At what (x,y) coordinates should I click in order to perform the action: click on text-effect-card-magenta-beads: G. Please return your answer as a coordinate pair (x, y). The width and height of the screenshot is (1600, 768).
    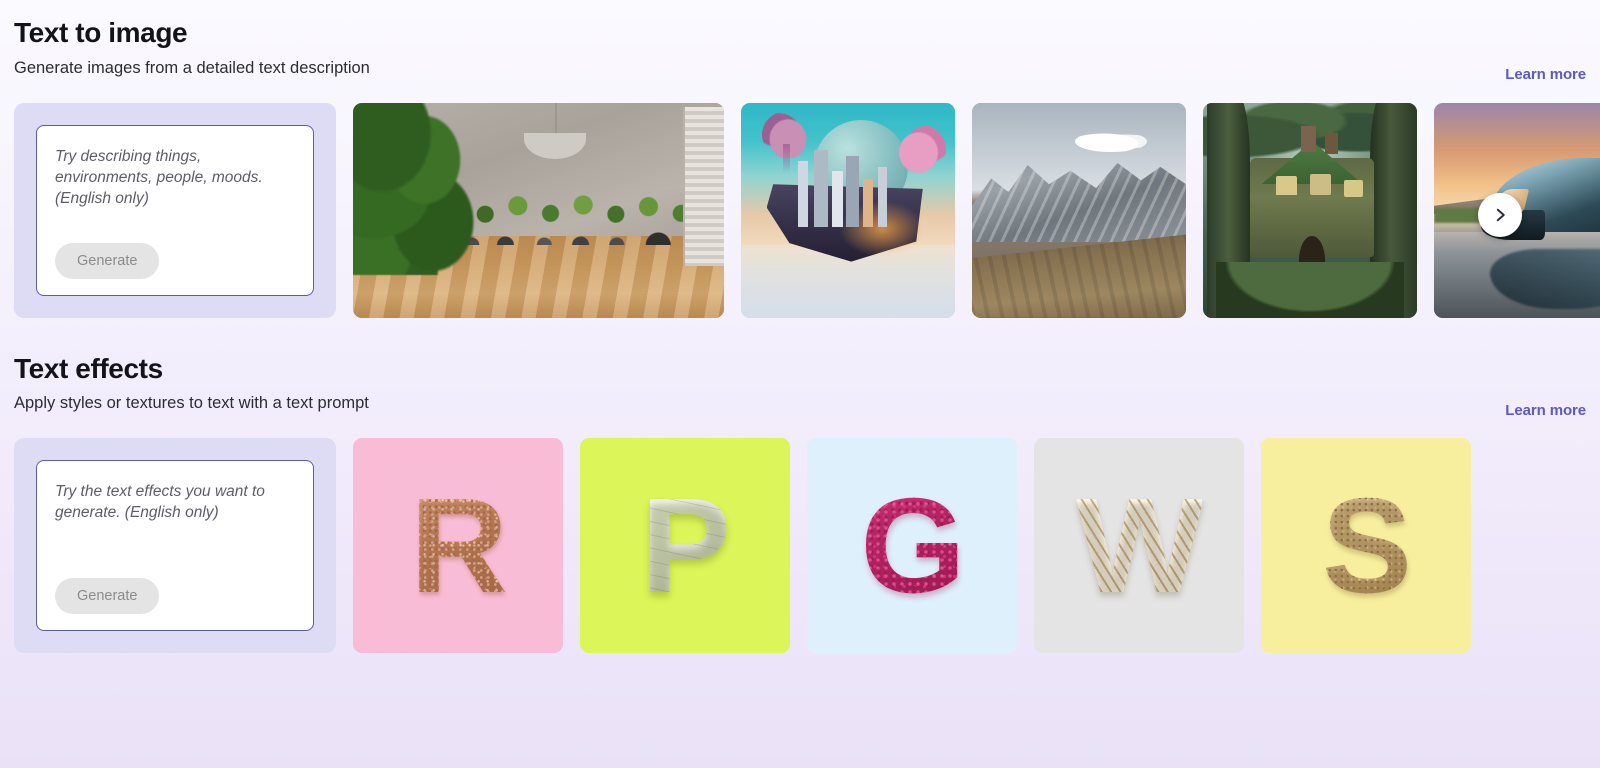
    Looking at the image, I should click on (912, 546).